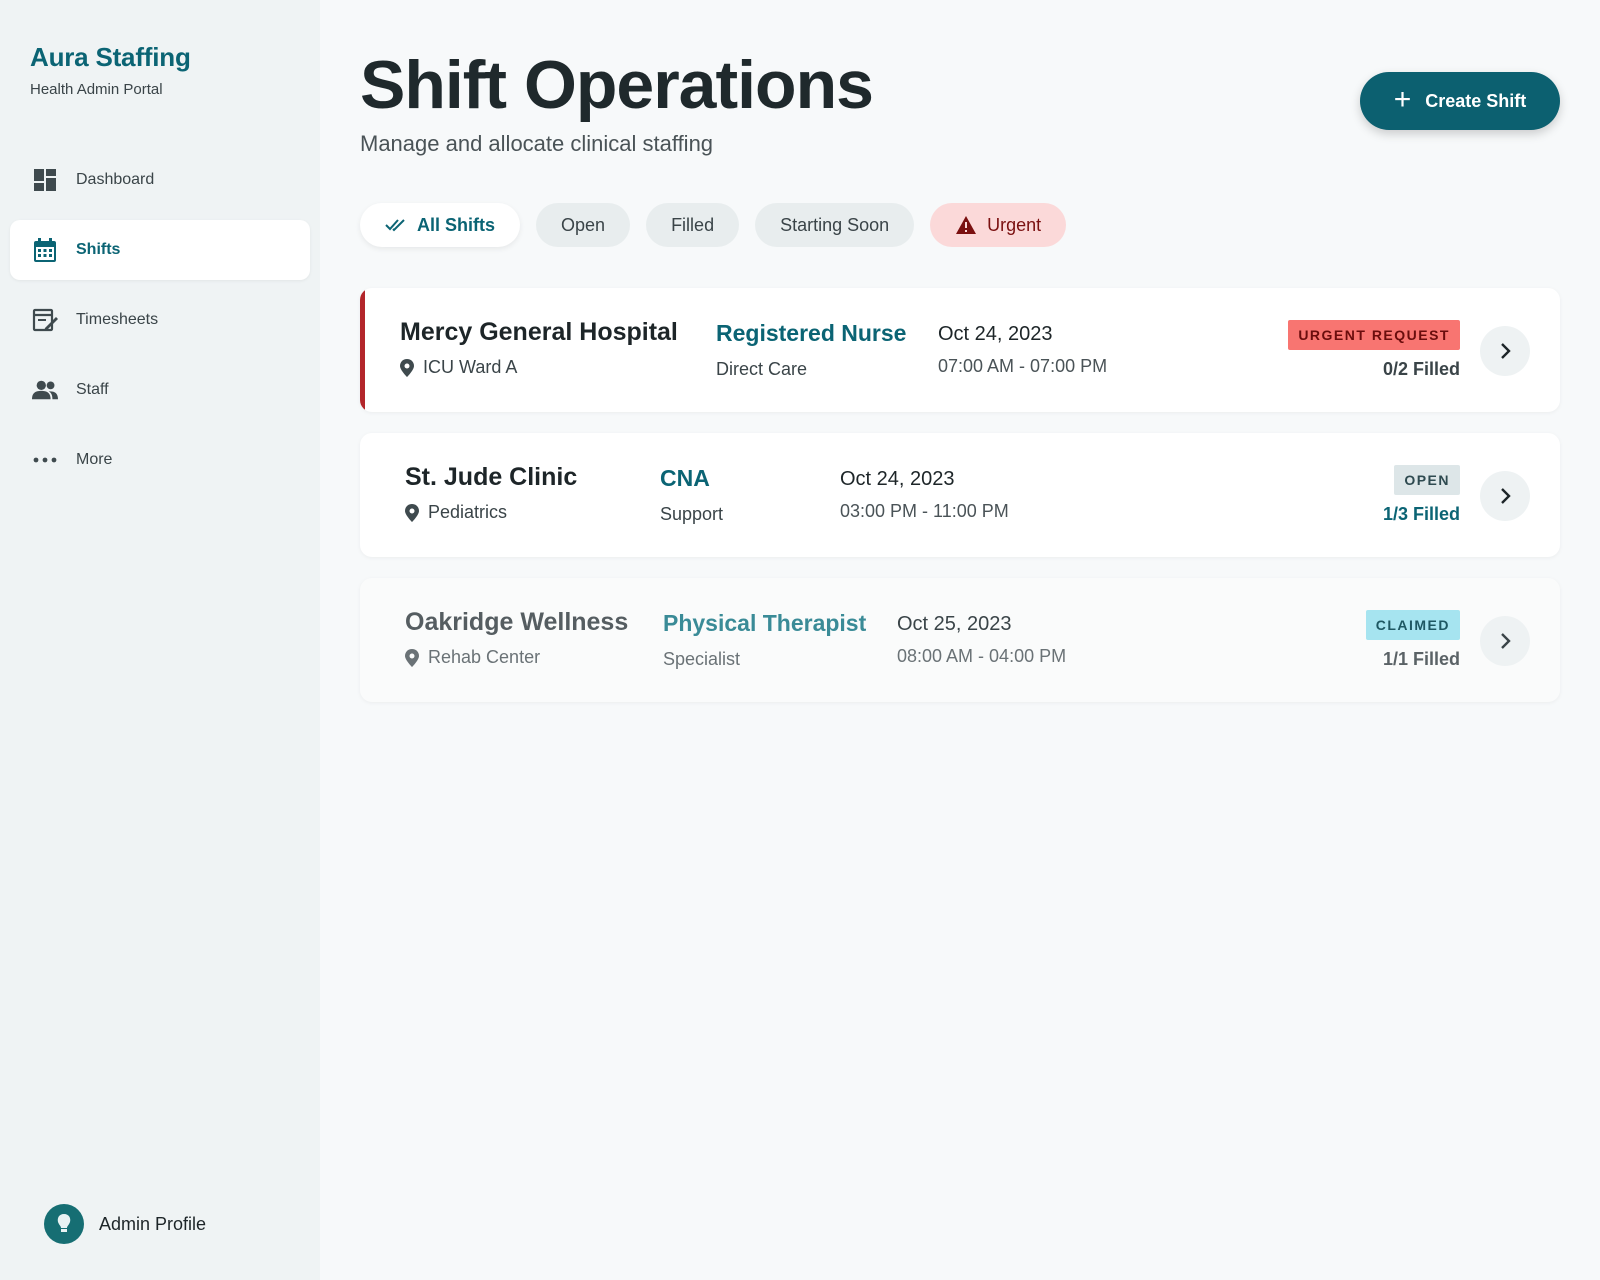 The width and height of the screenshot is (1600, 1280). I want to click on calendar-icon, so click(45, 250).